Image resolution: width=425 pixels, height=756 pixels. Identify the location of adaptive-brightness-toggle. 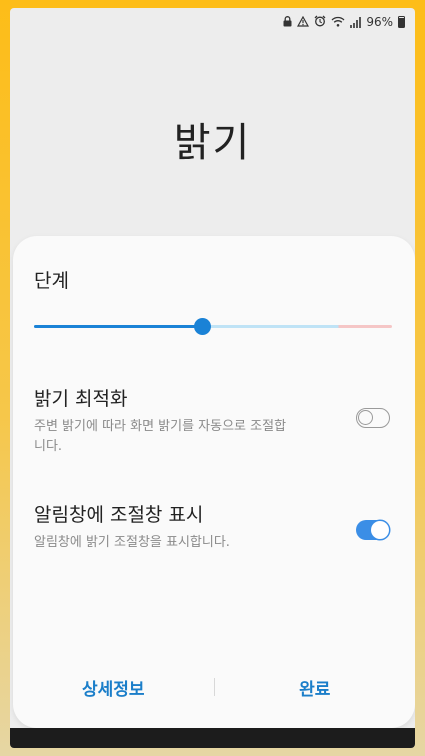
(373, 418).